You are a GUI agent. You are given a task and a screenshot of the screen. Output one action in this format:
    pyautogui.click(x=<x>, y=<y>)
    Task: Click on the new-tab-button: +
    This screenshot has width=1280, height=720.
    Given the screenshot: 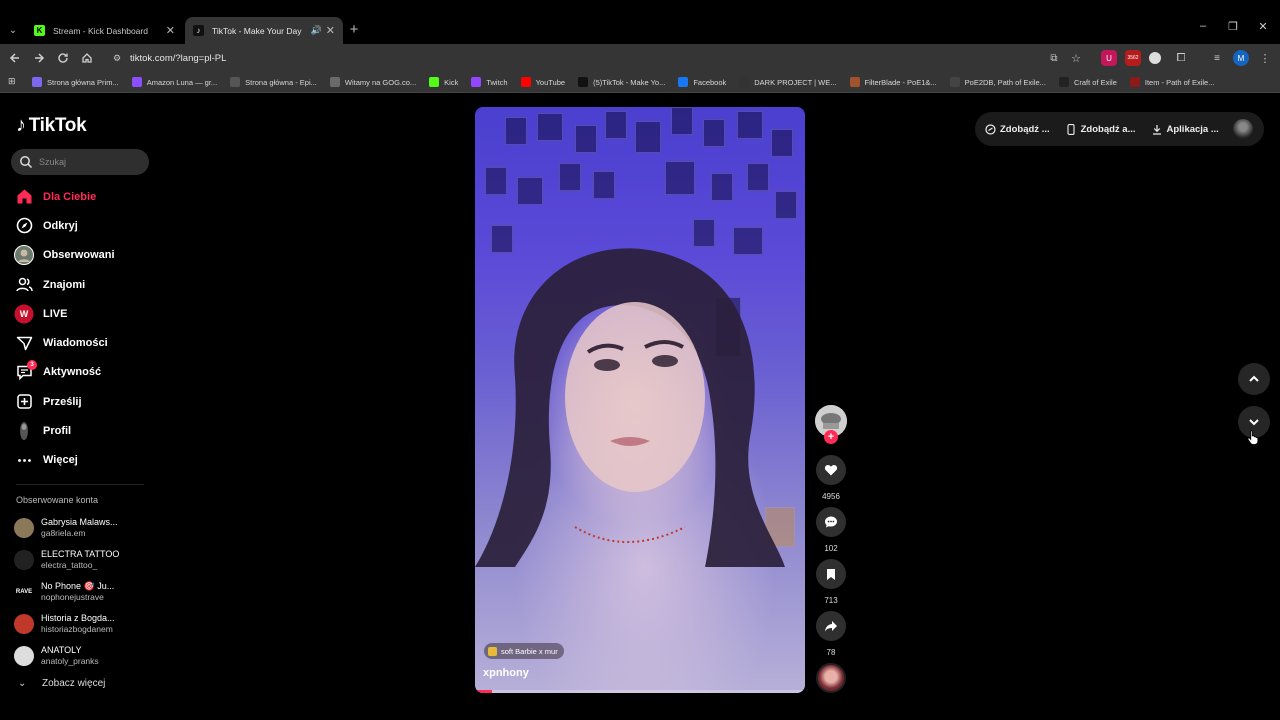 What is the action you would take?
    pyautogui.click(x=354, y=29)
    